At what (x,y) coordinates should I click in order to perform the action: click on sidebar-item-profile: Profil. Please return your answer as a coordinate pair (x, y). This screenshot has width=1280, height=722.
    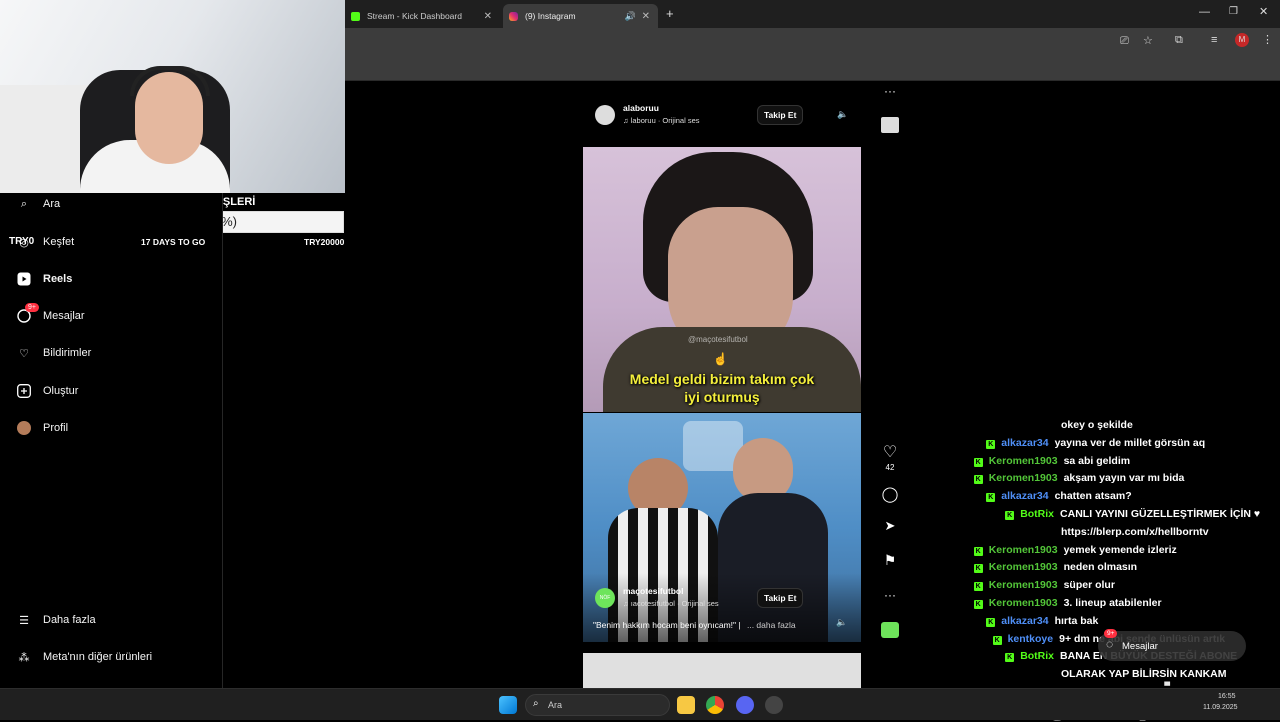
    Looking at the image, I should click on (42, 428).